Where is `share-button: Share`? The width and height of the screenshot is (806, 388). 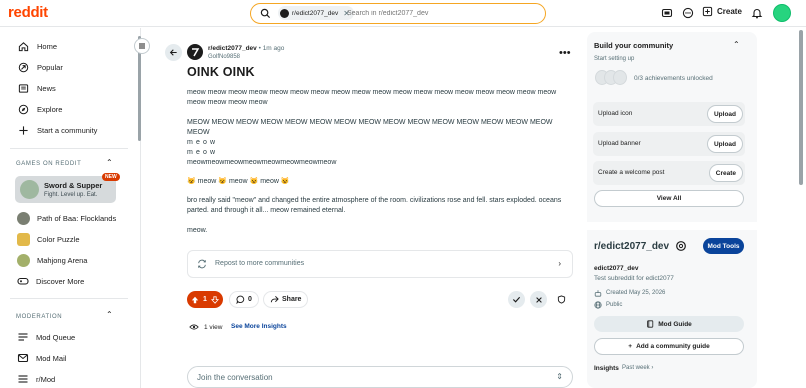
share-button: Share is located at coordinates (286, 299).